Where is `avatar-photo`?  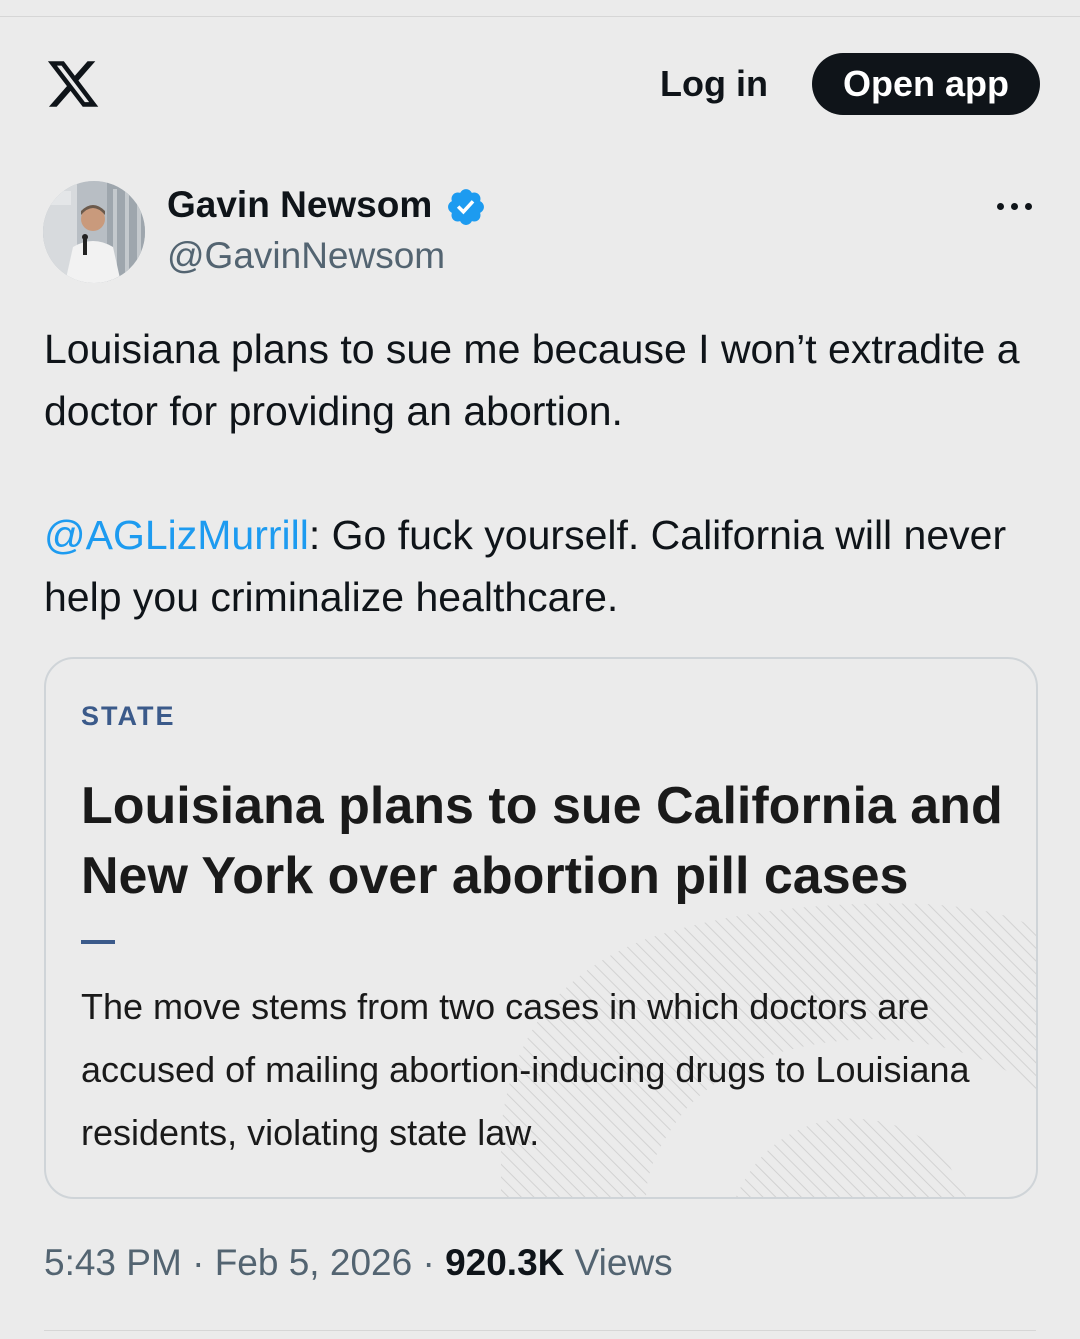 avatar-photo is located at coordinates (94, 232).